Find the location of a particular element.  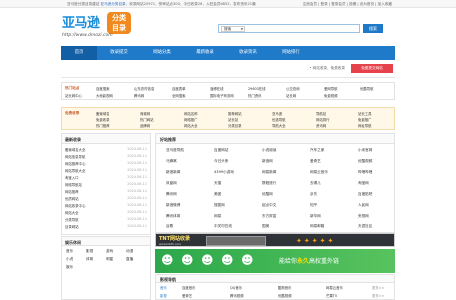

hot-site-link: 全网搜索 is located at coordinates (179, 95).